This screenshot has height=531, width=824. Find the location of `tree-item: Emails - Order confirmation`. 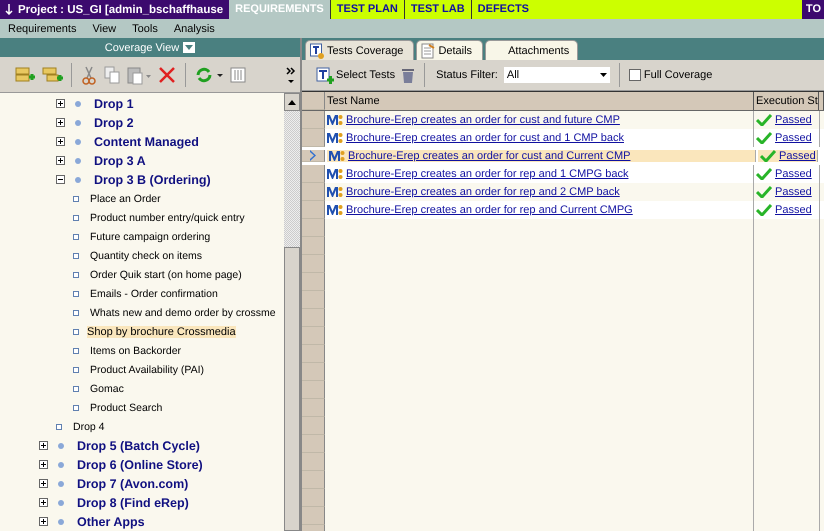

tree-item: Emails - Order confirmation is located at coordinates (154, 293).